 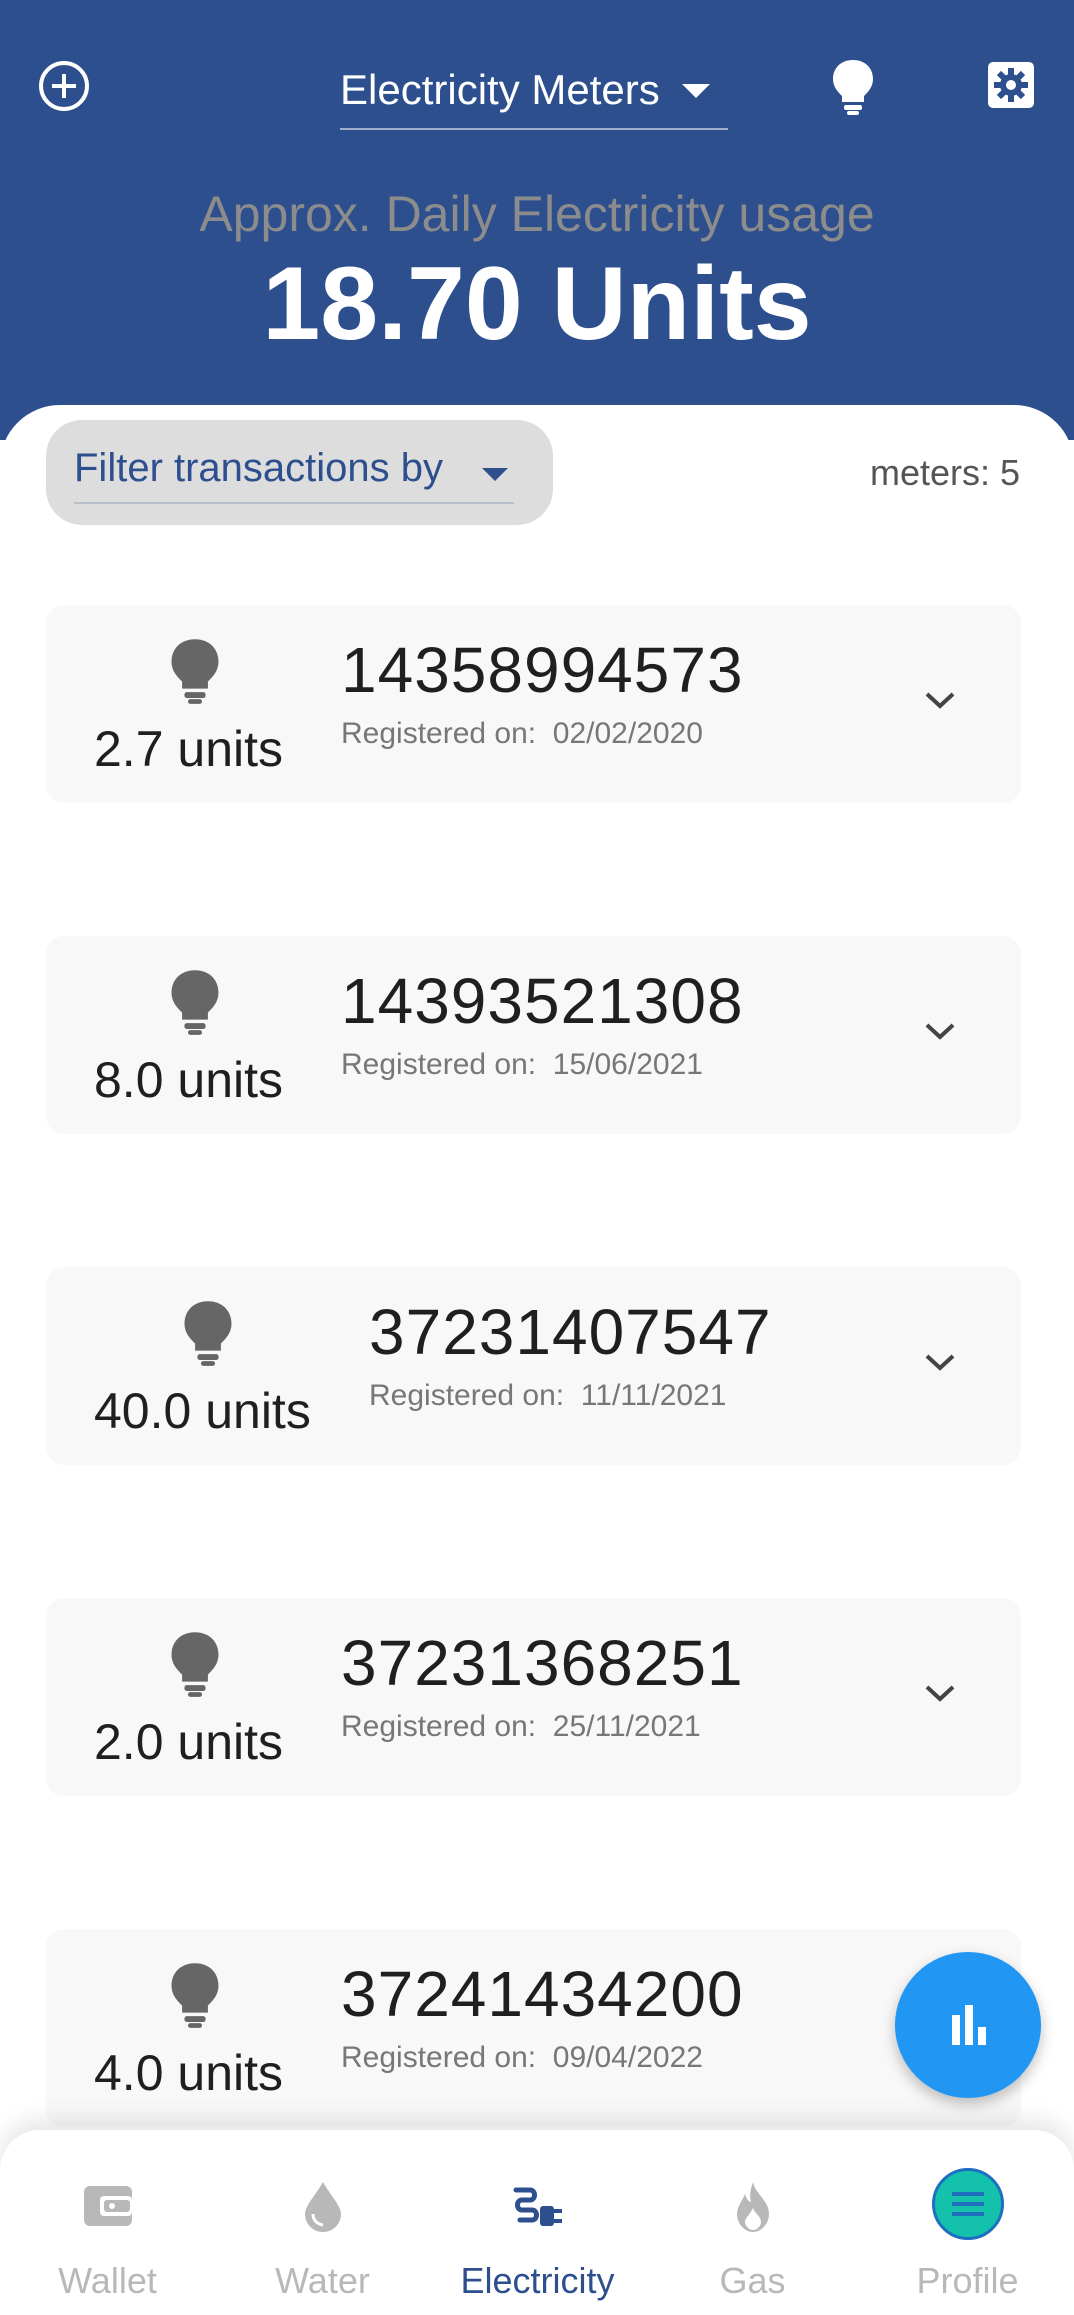 I want to click on settings-button, so click(x=1011, y=85).